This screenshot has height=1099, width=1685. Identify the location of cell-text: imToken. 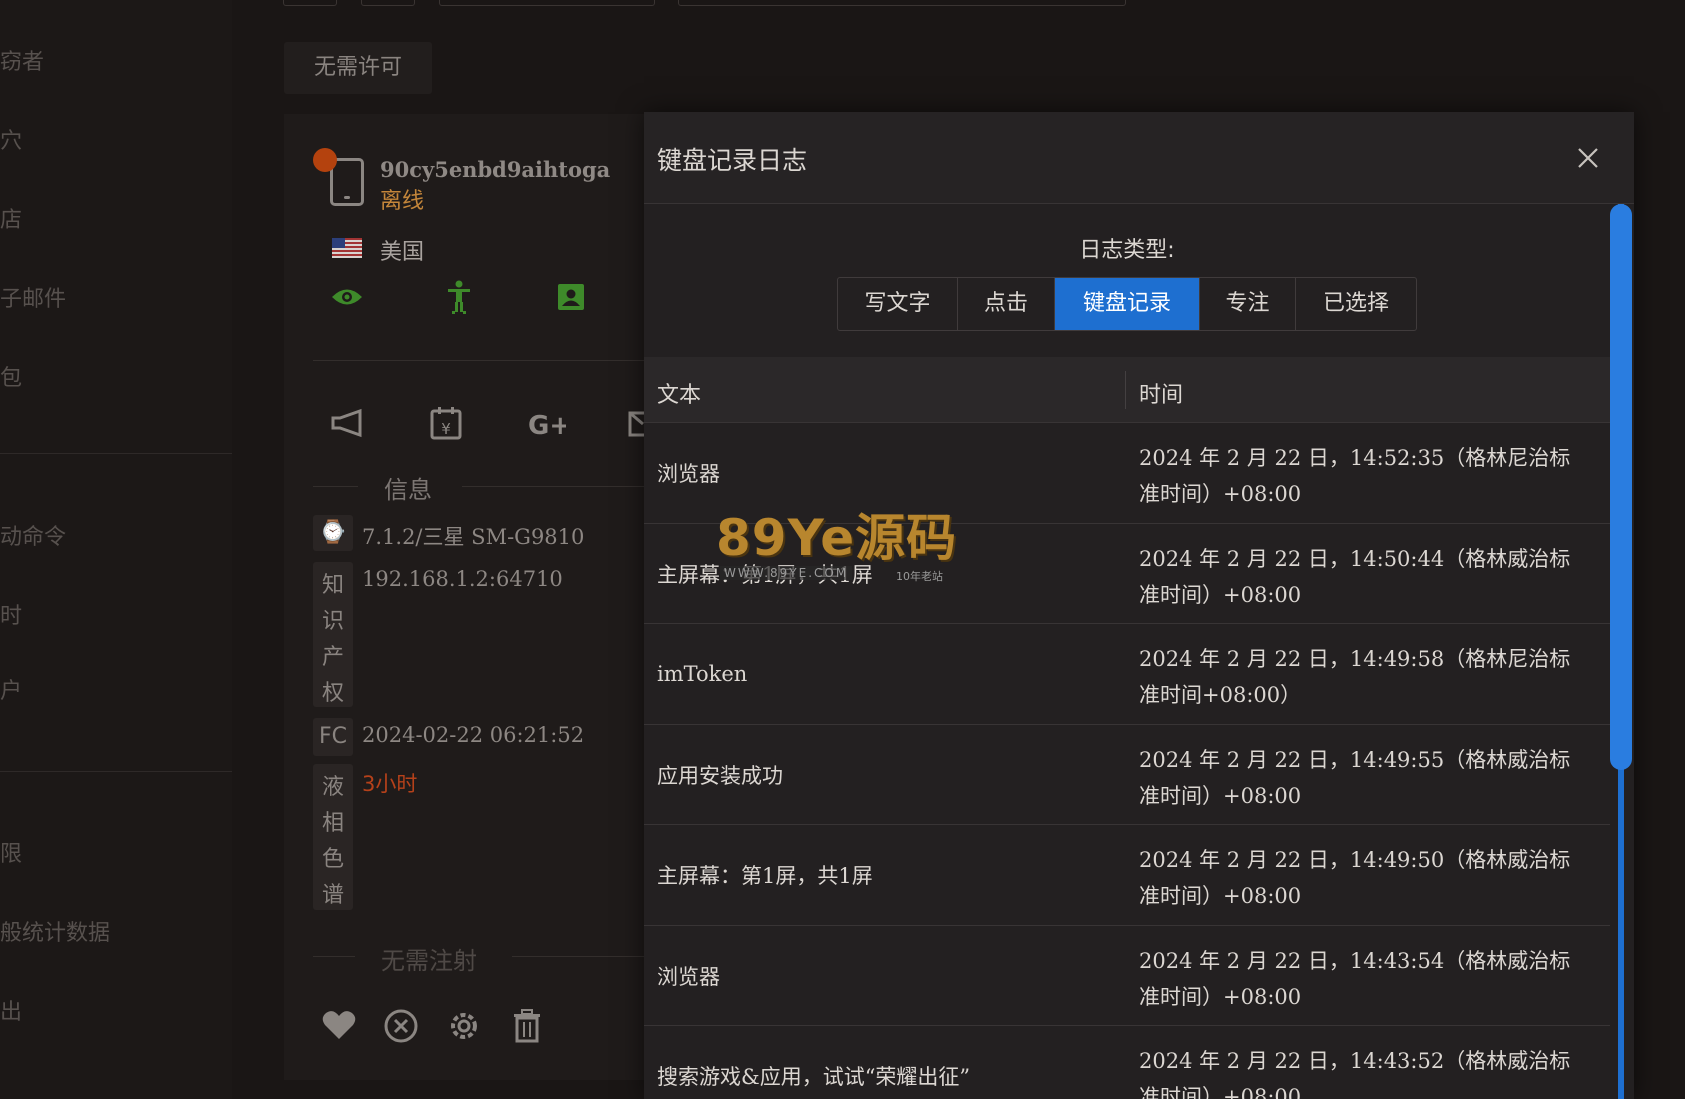
(702, 674).